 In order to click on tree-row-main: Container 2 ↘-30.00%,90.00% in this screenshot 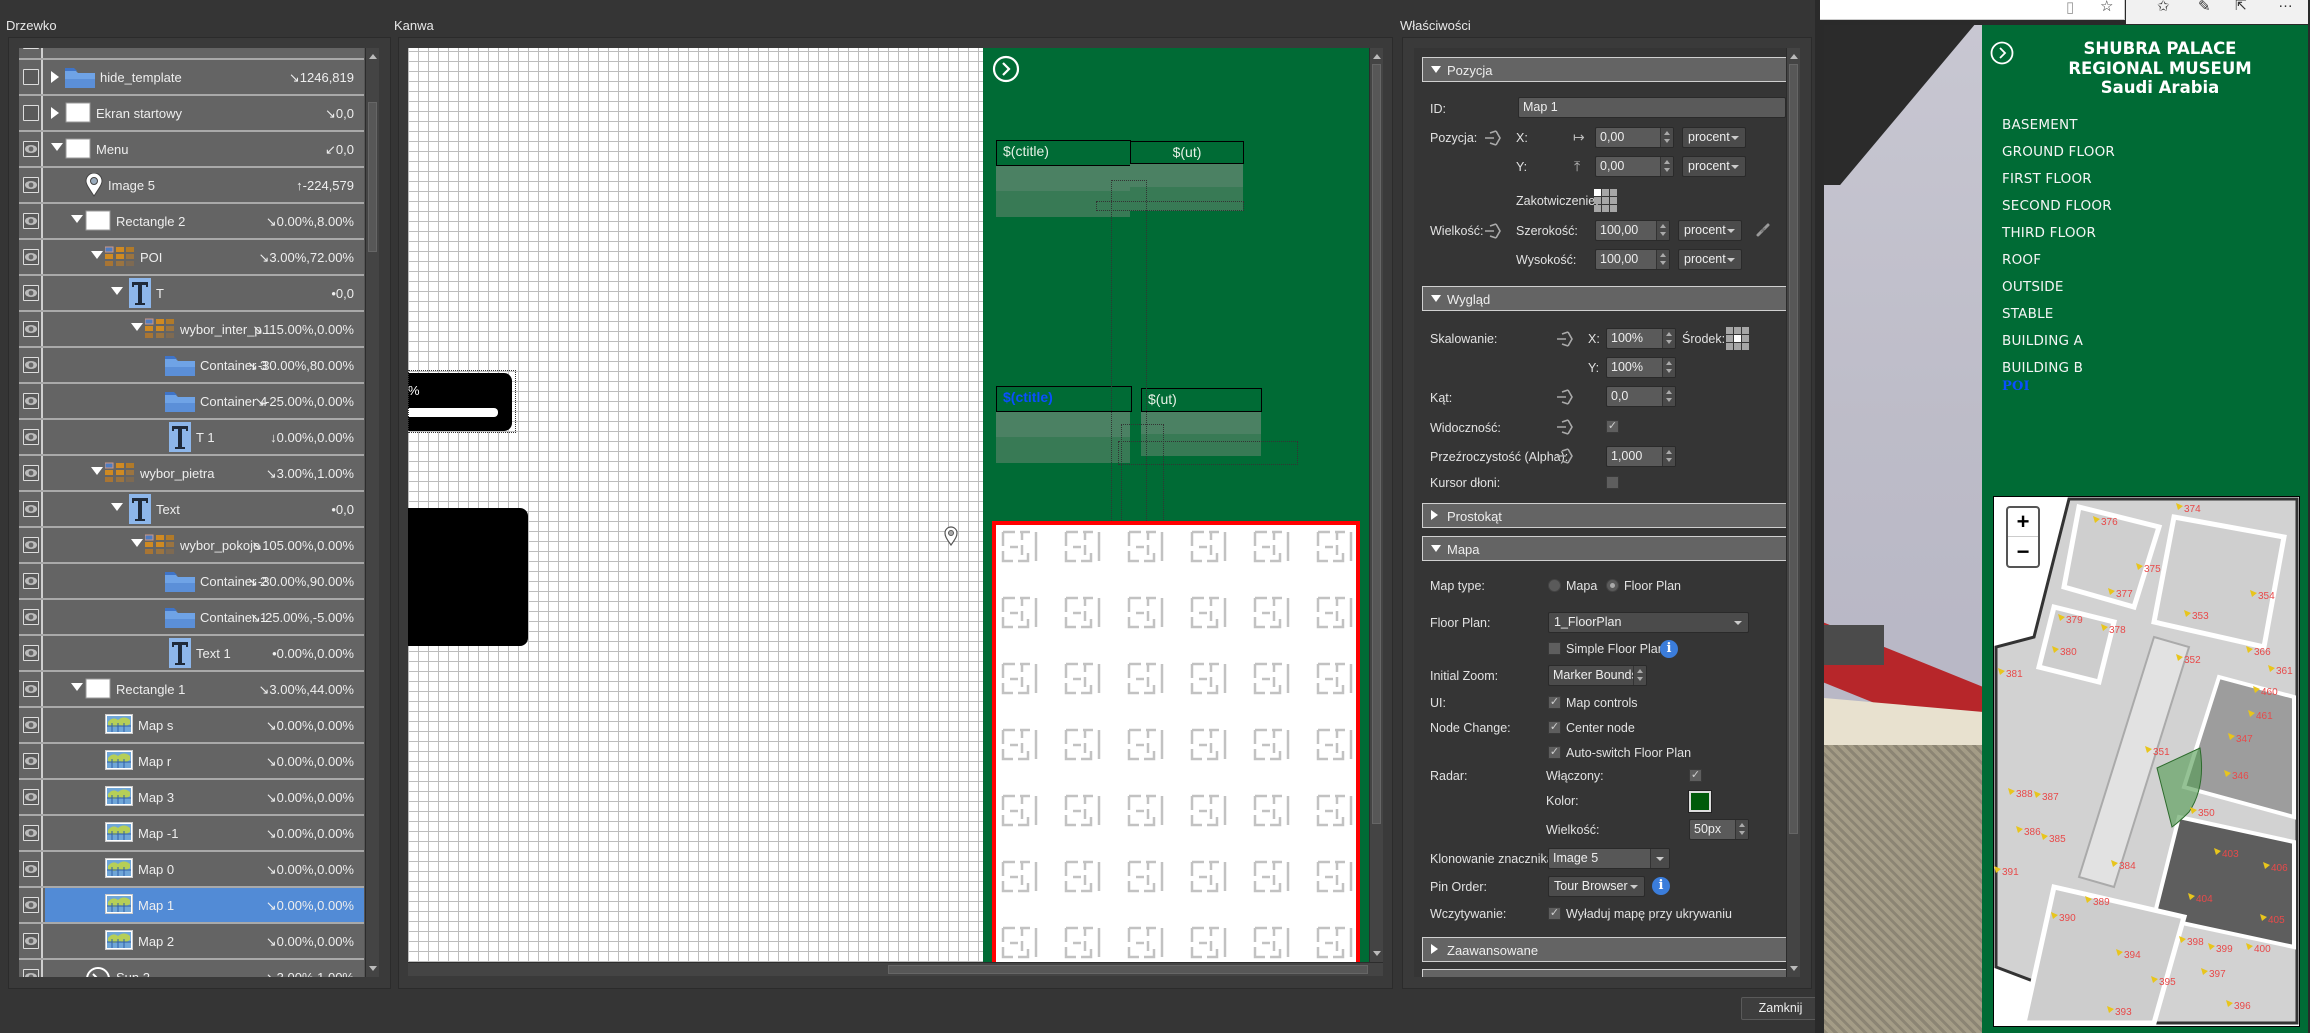, I will do `click(204, 581)`.